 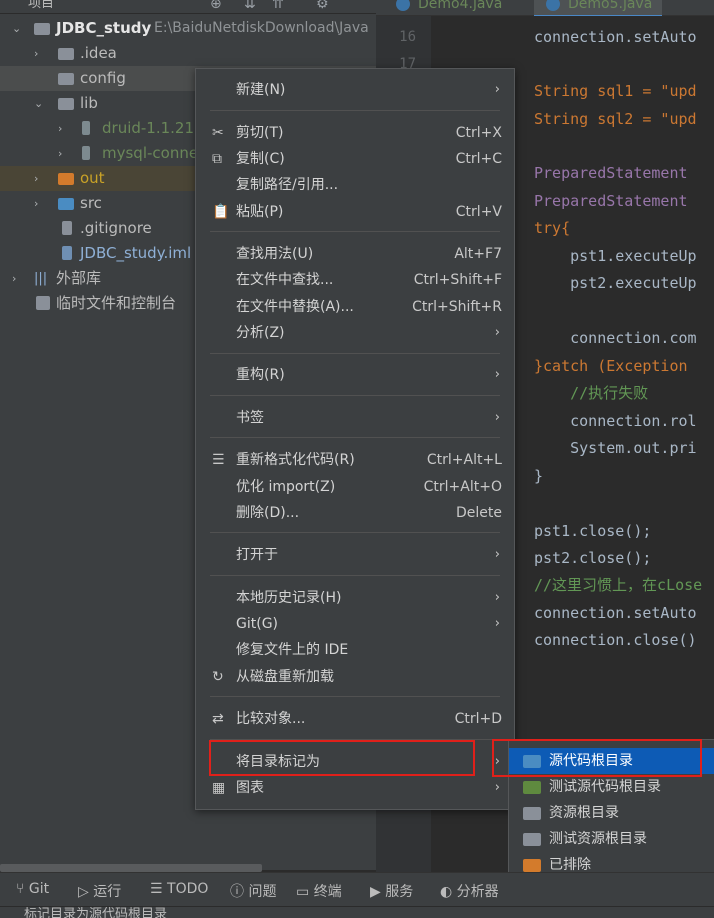 What do you see at coordinates (355, 555) in the screenshot?
I see `context-menu-item: 打开于 ›` at bounding box center [355, 555].